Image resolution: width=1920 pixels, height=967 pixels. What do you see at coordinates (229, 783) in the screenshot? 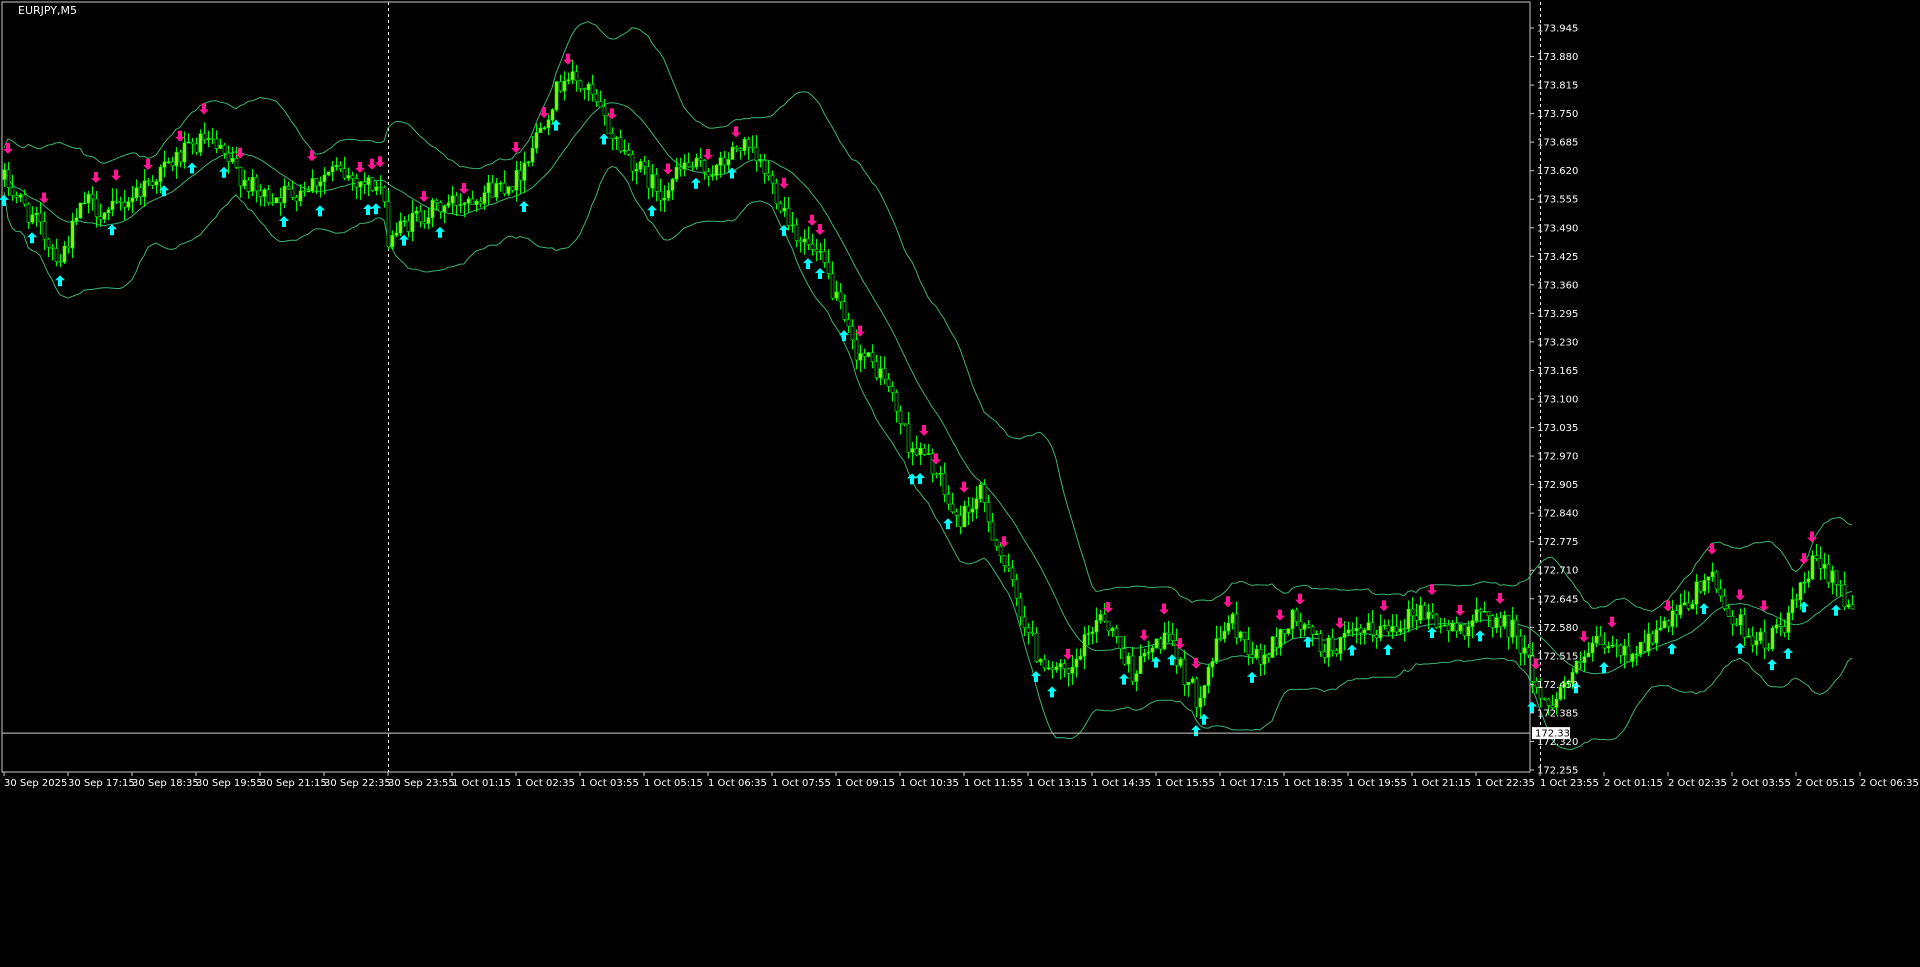
I see `x-tick-label: 30 Sep 19:55` at bounding box center [229, 783].